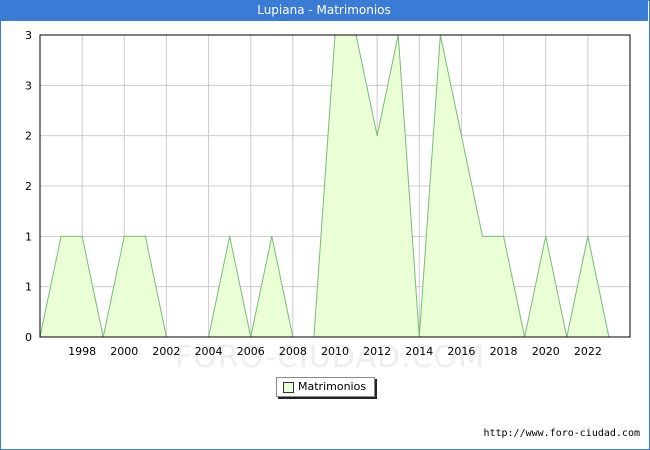  What do you see at coordinates (588, 351) in the screenshot?
I see `x-tick-label: 2022` at bounding box center [588, 351].